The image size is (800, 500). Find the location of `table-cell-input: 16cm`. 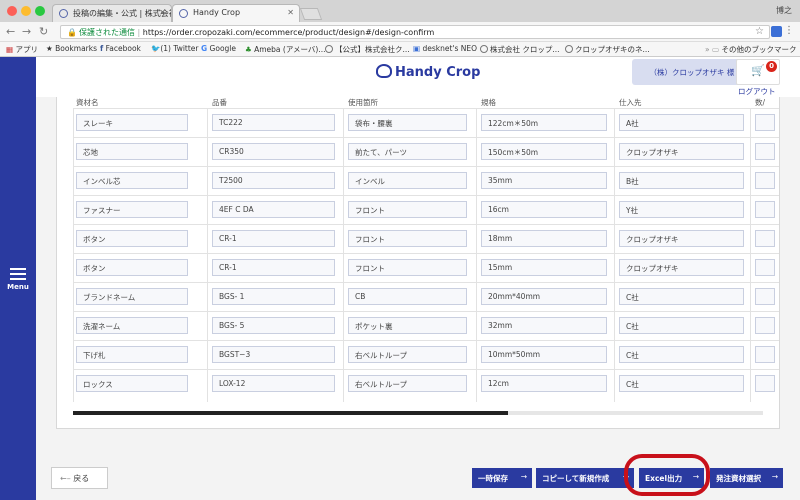

table-cell-input: 16cm is located at coordinates (544, 209).